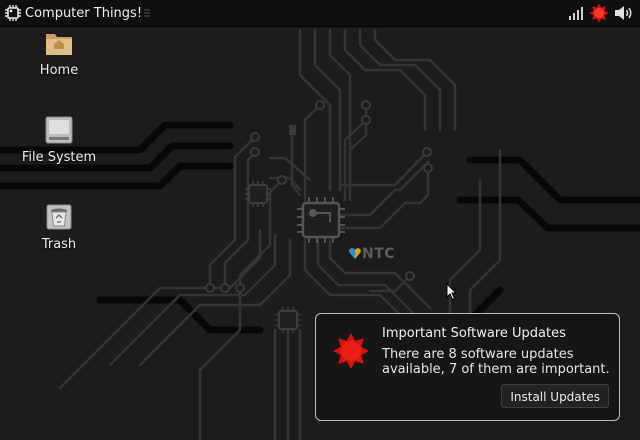 The width and height of the screenshot is (640, 440). Describe the element at coordinates (452, 292) in the screenshot. I see `mouse-cursor-icon` at that location.